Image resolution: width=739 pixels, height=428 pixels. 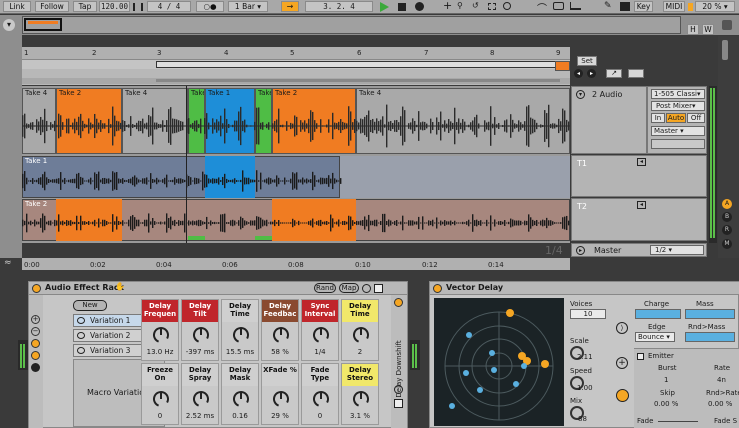 What do you see at coordinates (114, 6) in the screenshot?
I see `tempo-field: 120.00` at bounding box center [114, 6].